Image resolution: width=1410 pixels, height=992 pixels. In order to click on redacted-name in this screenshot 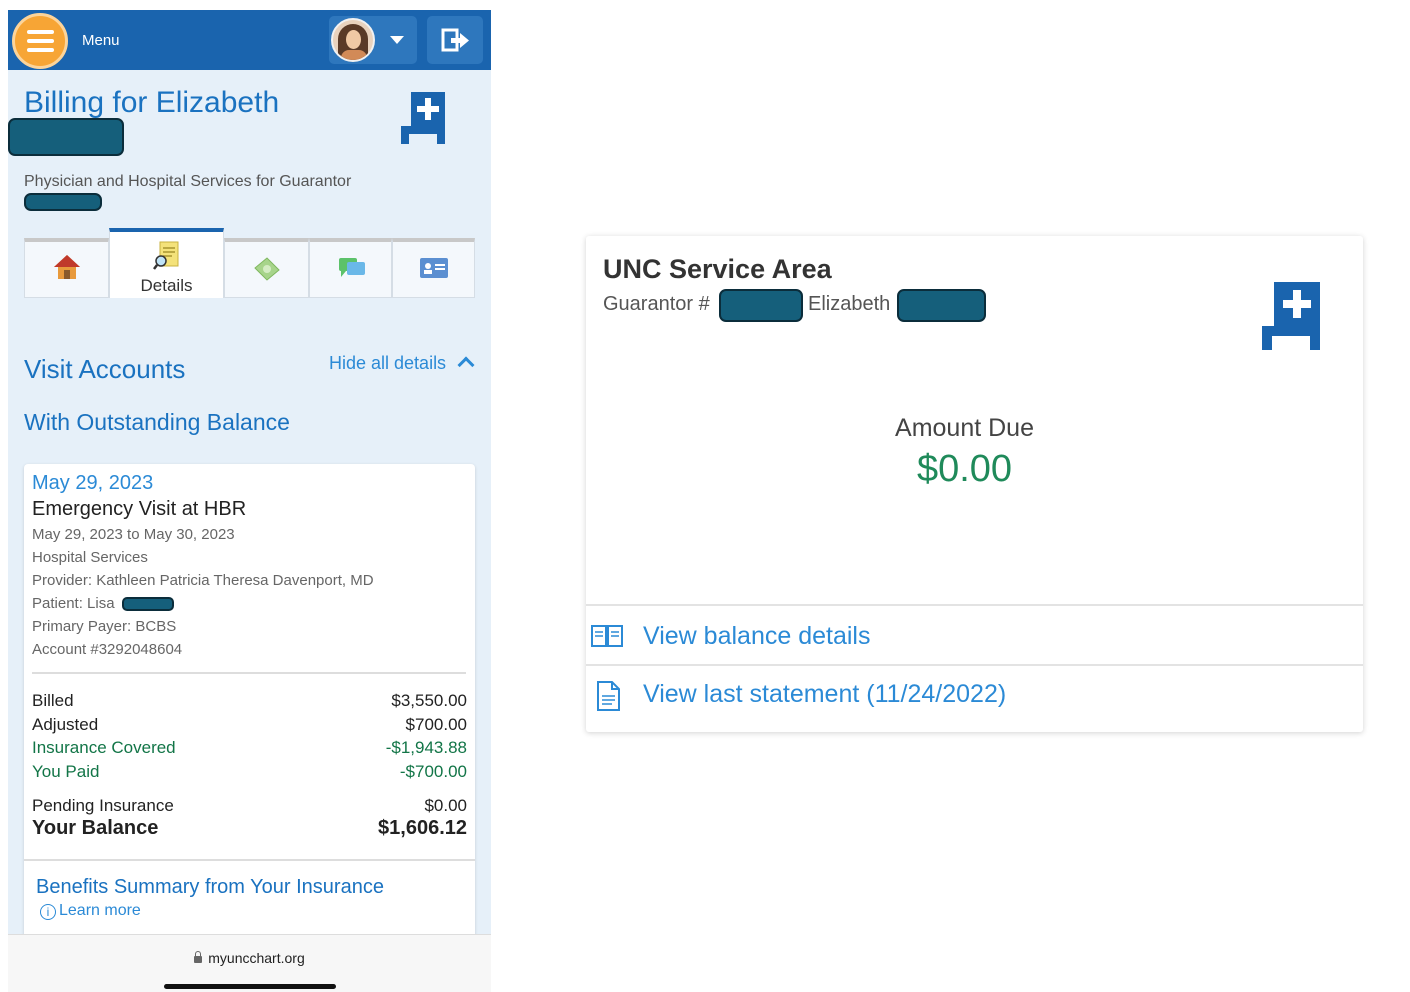, I will do `click(66, 137)`.